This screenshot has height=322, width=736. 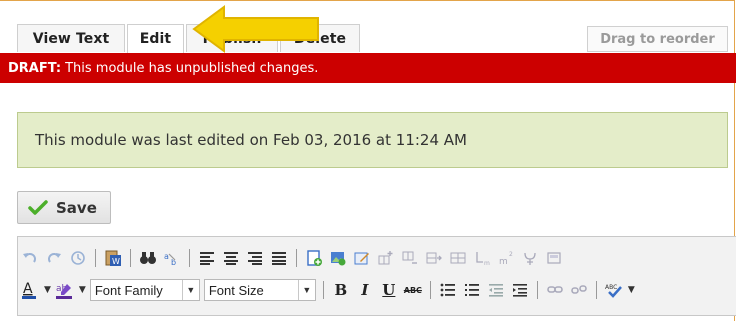 What do you see at coordinates (530, 258) in the screenshot?
I see `special-char-icon` at bounding box center [530, 258].